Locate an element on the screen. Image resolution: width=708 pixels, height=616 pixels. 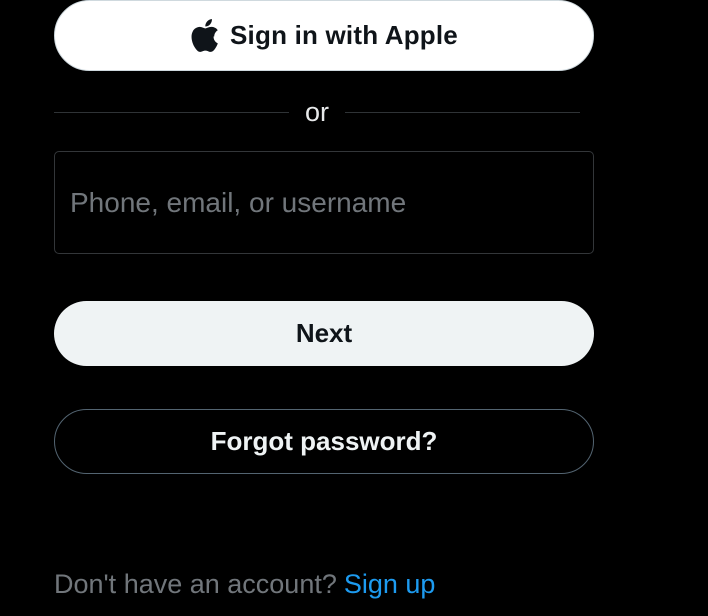
sign-in-with-apple-label: Sign in with Apple is located at coordinates (344, 35).